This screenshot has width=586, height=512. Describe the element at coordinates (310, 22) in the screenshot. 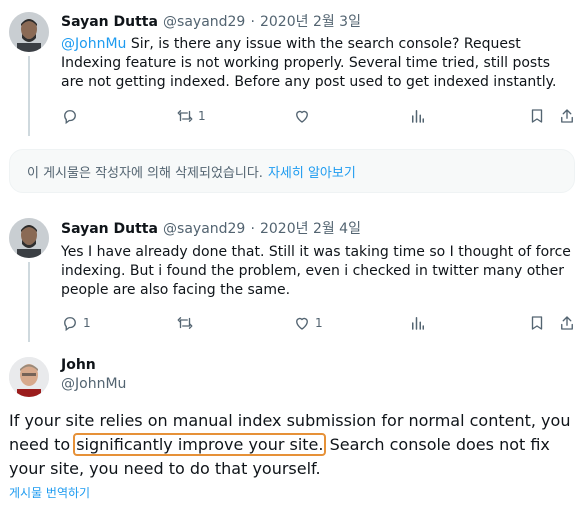

I see `tweet-date: 2020년 2월 3일` at that location.